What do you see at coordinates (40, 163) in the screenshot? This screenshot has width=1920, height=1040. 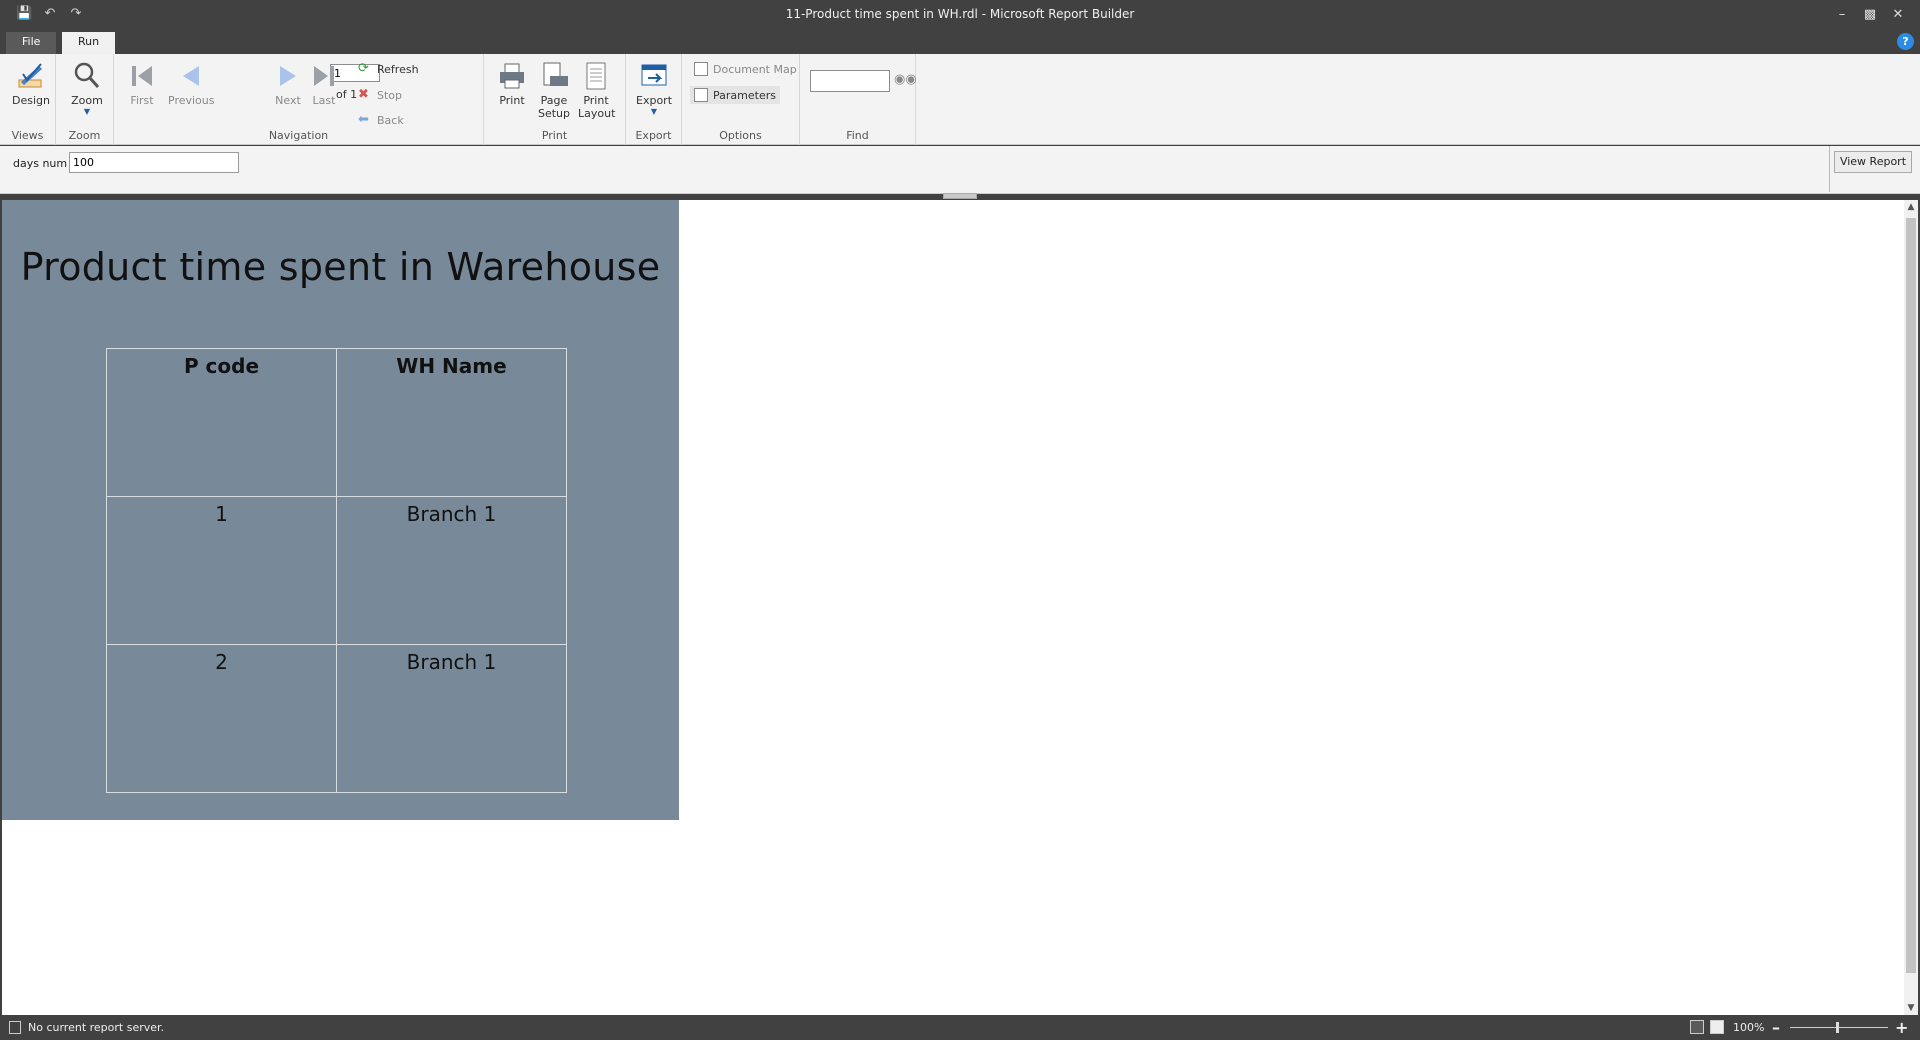 I see `days-num-label: days num` at bounding box center [40, 163].